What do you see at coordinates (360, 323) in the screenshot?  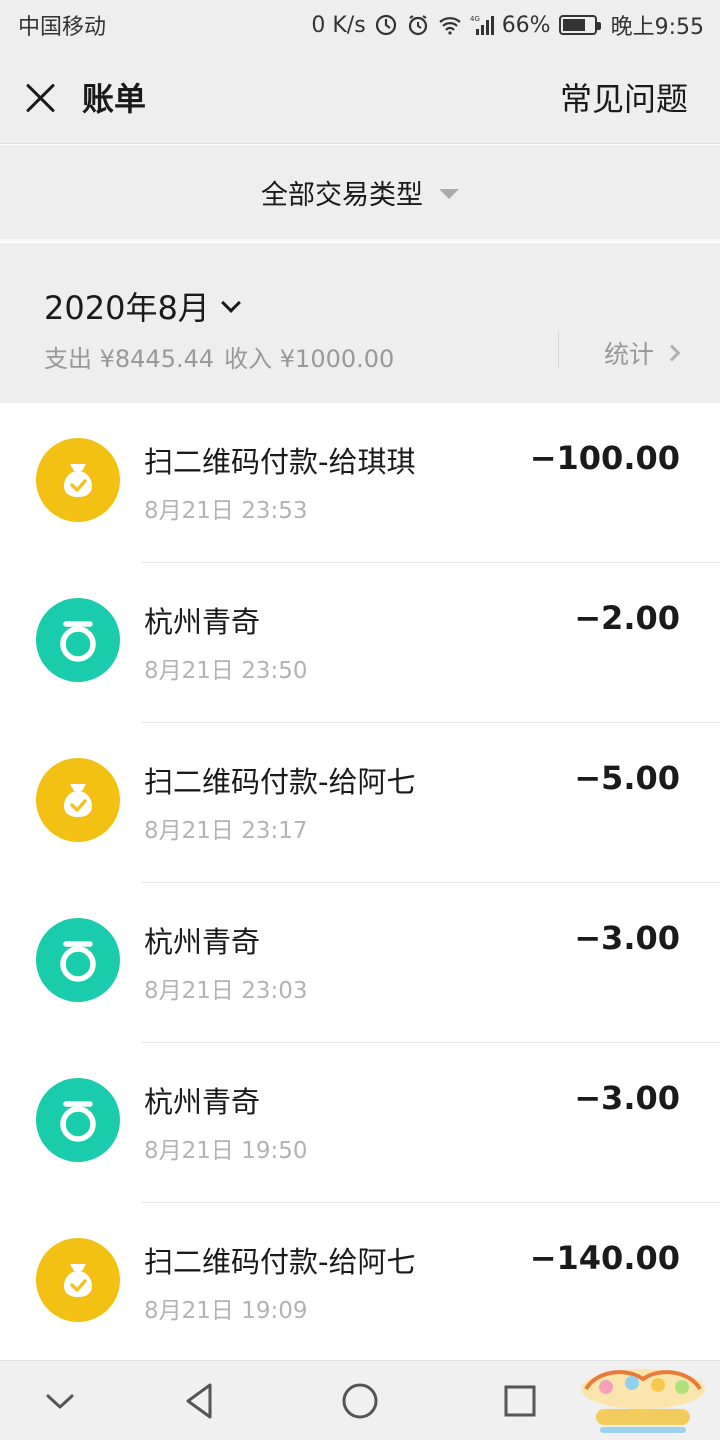 I see `month-summary: 2020年8月 支出 ¥8445.44 收入 ¥1000.00 统计` at bounding box center [360, 323].